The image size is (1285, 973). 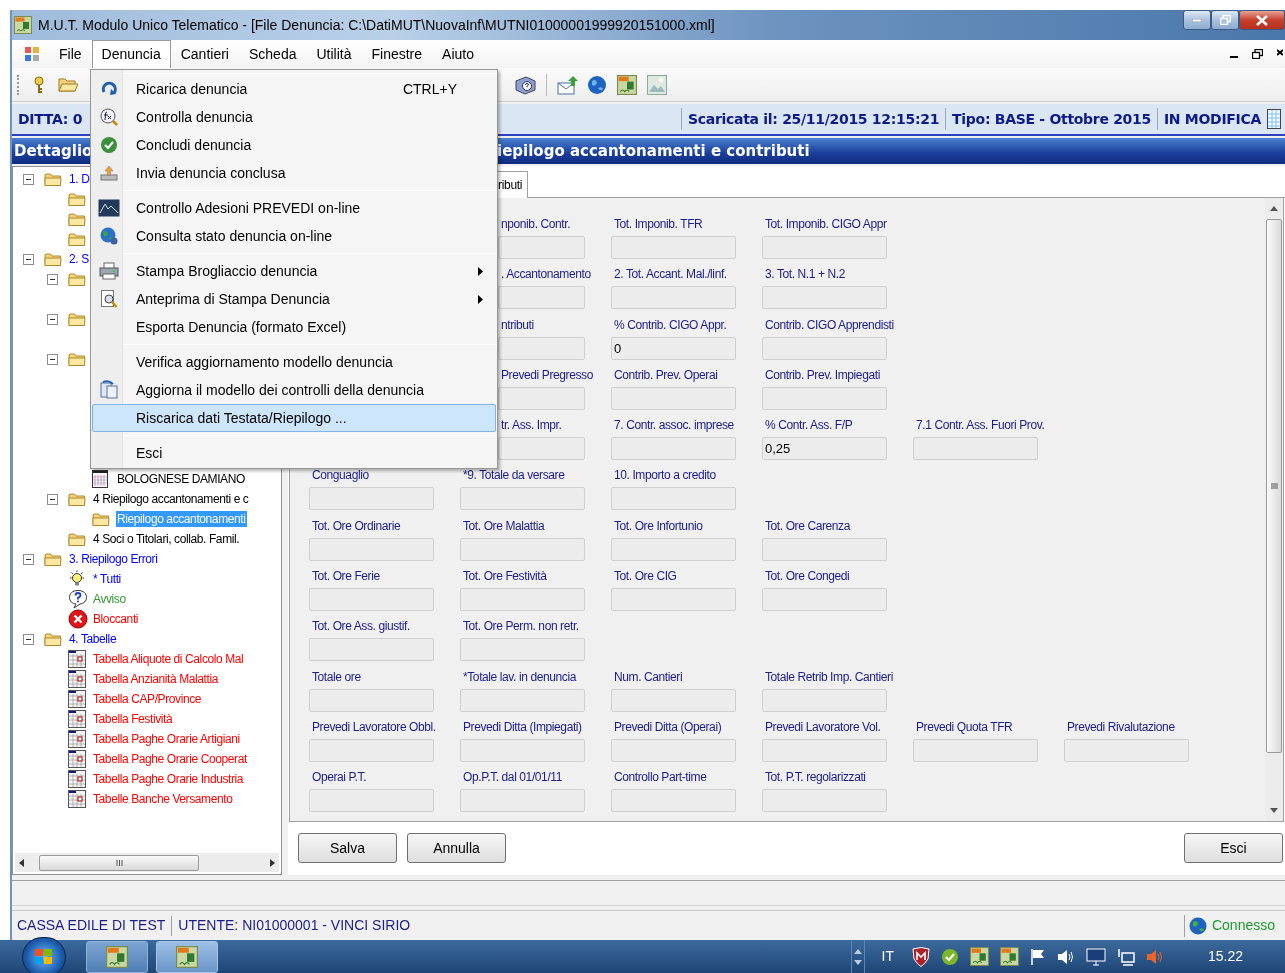 I want to click on tree-item: Tabella Paghe Orarie Cooperat, so click(x=170, y=759).